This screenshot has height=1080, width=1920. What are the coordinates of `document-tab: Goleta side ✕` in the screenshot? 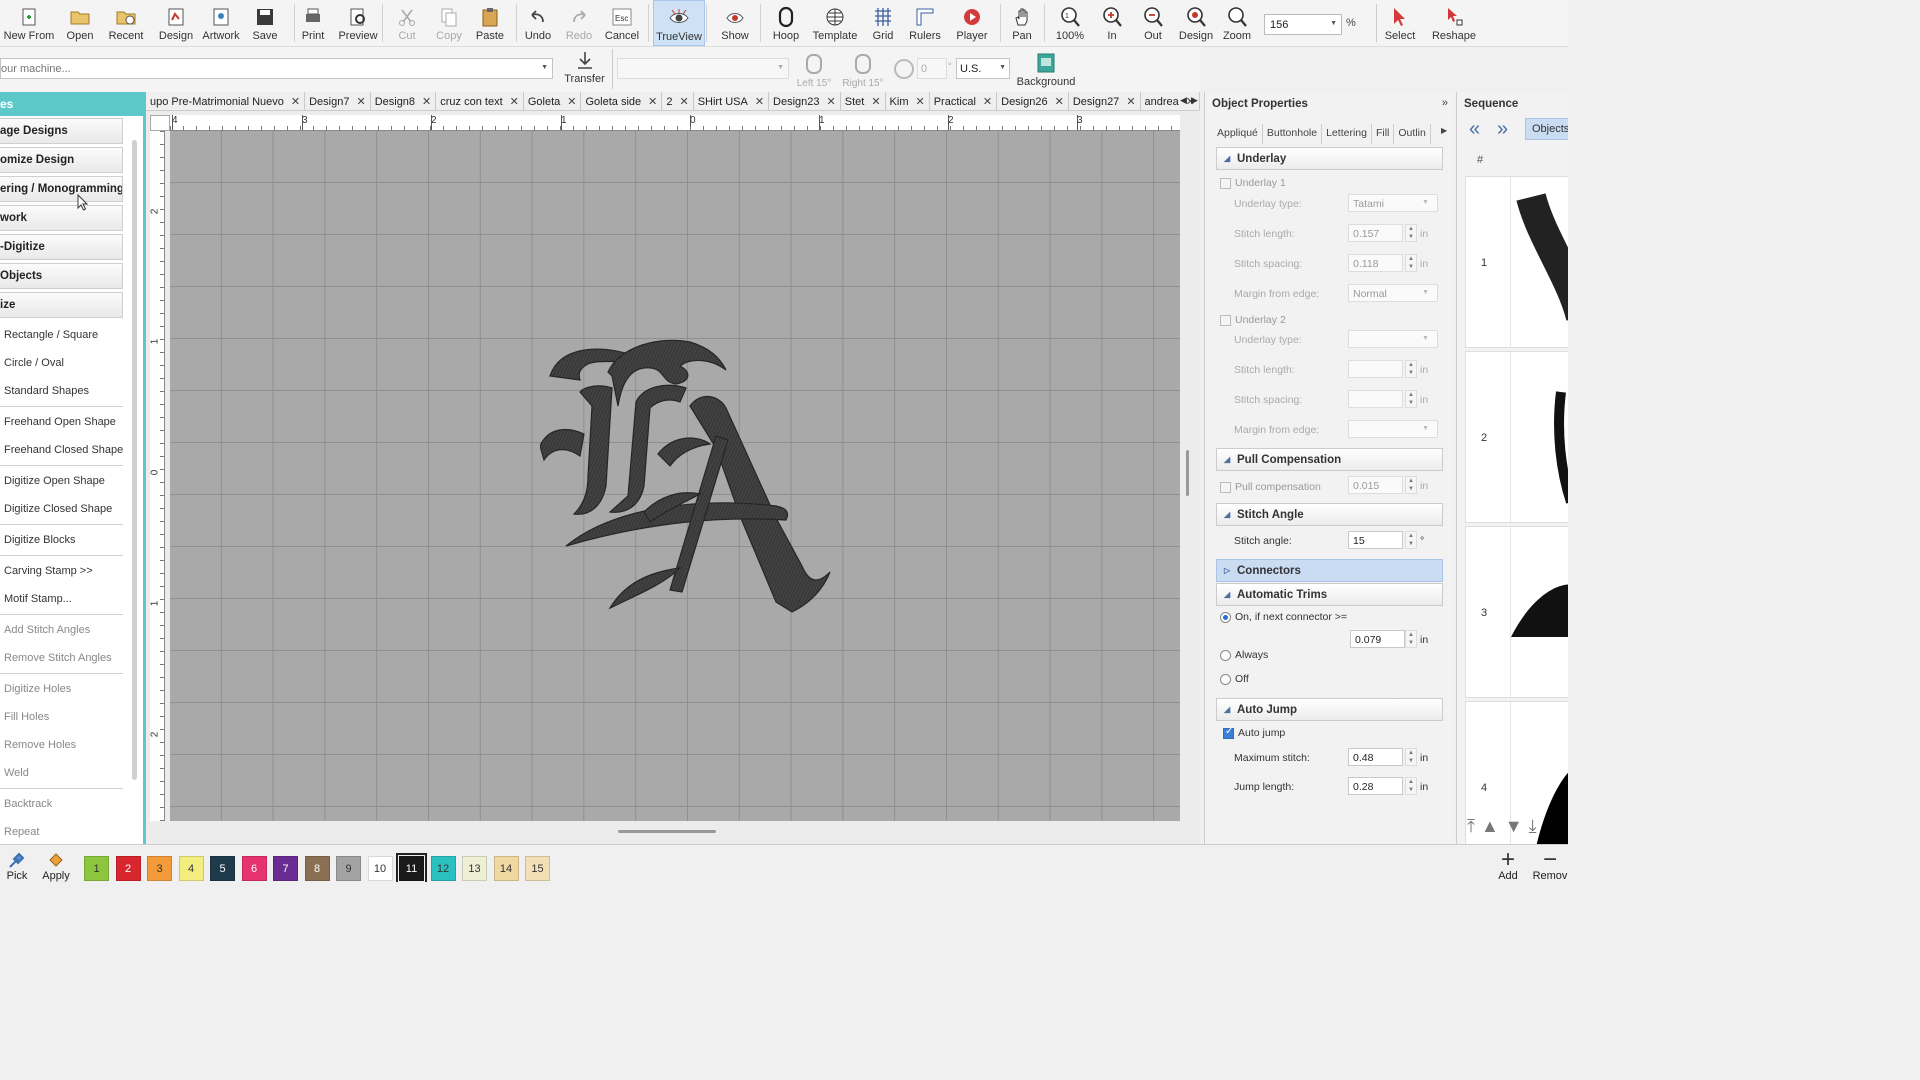 It's located at (622, 101).